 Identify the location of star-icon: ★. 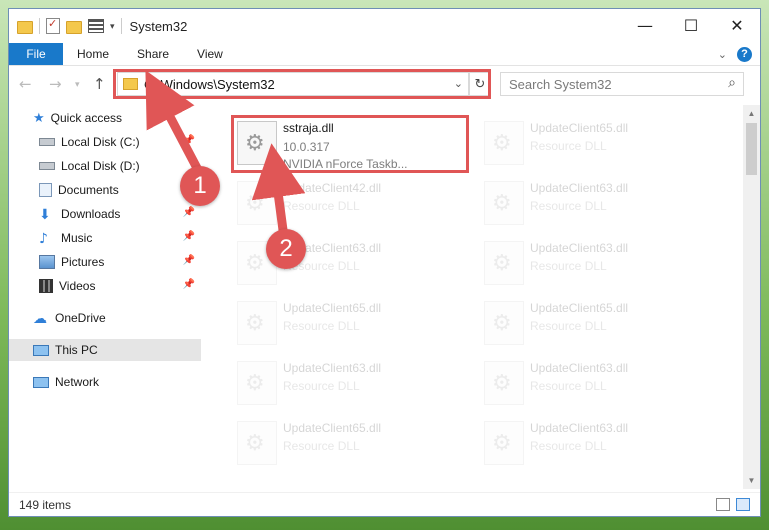
(39, 118).